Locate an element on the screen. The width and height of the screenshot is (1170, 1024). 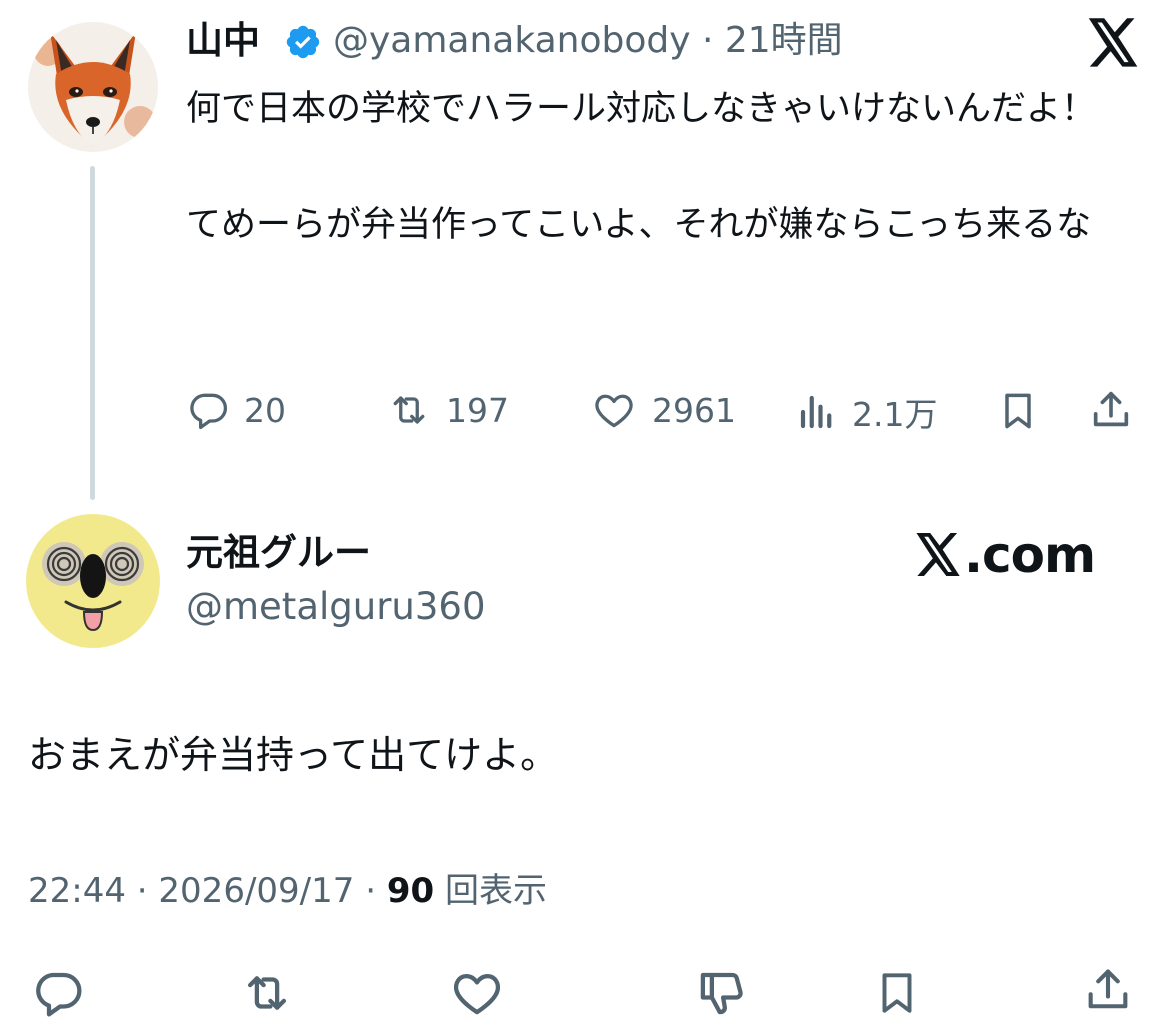
x-com-watermark: .com is located at coordinates (1005, 555).